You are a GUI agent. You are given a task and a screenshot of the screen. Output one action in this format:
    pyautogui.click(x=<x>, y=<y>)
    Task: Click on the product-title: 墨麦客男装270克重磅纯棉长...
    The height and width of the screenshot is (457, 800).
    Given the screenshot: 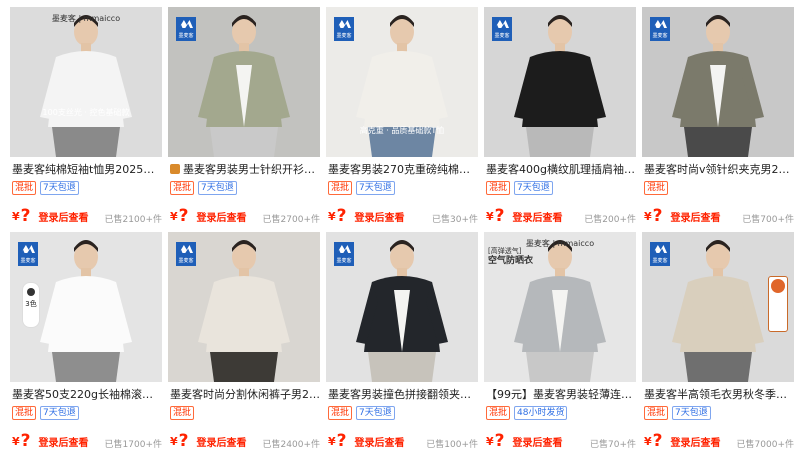 What is the action you would take?
    pyautogui.click(x=403, y=170)
    